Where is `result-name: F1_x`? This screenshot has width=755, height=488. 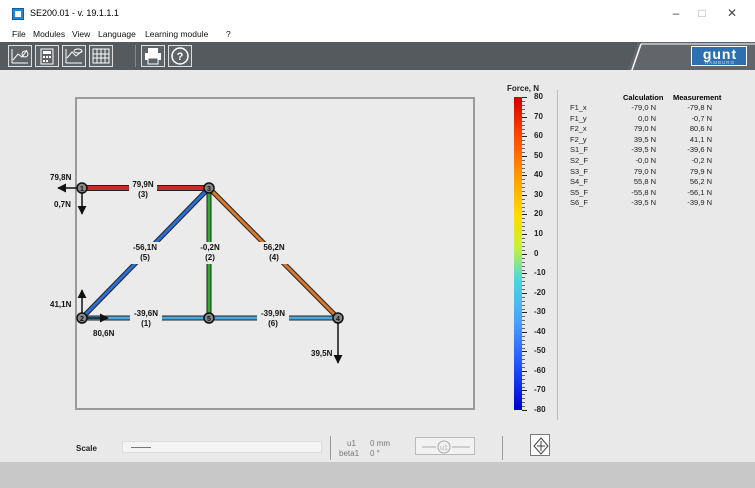 result-name: F1_x is located at coordinates (578, 107).